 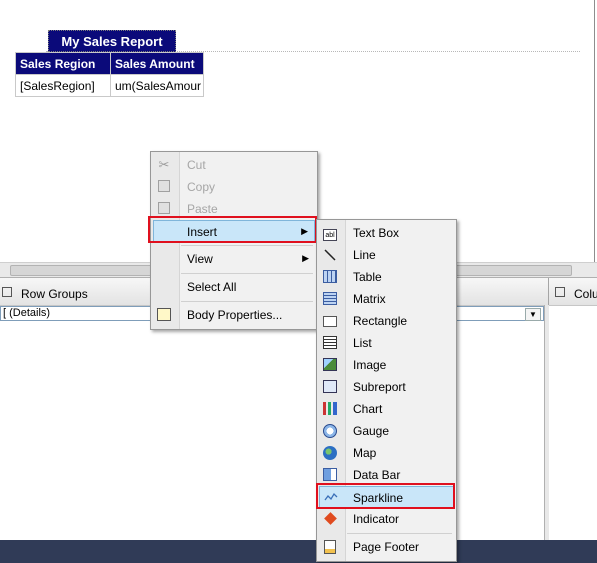 I want to click on rectangle-icon, so click(x=330, y=321).